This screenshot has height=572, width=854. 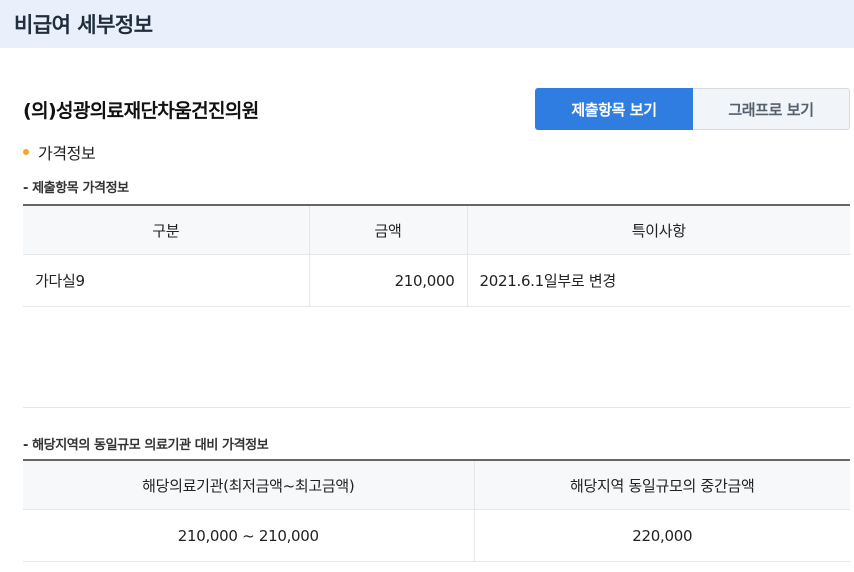 What do you see at coordinates (387, 280) in the screenshot?
I see `cell-amount: 210,000` at bounding box center [387, 280].